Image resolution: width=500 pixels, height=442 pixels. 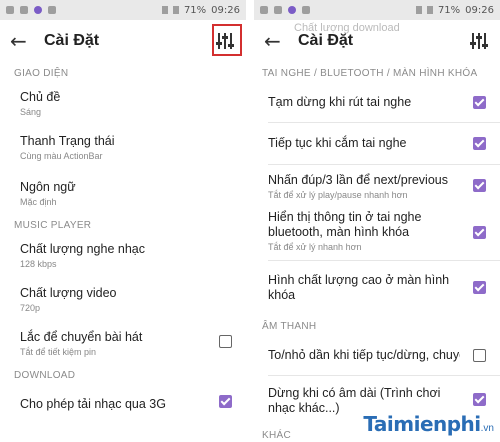 I want to click on setting-resume-plug: Tiếp tục khi cắm tai nghe, so click(x=377, y=143).